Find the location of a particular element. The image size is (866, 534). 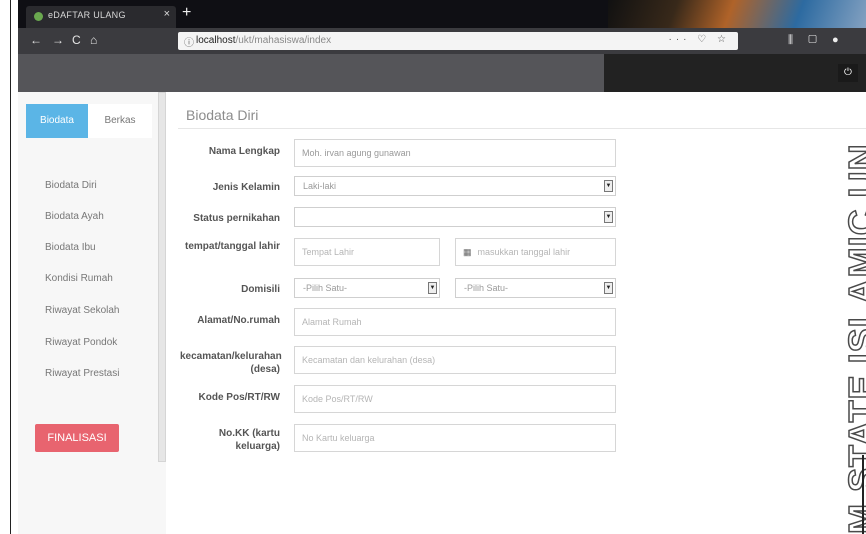

tanggal-lahir-input: ▦ masukkan tanggal lahir is located at coordinates (535, 252).